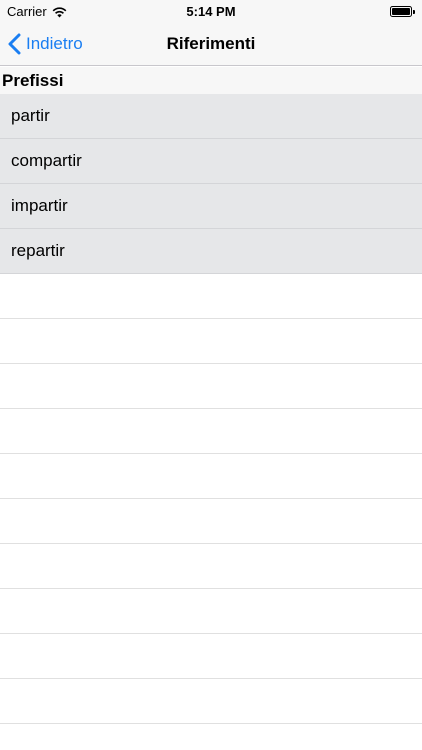 This screenshot has height=750, width=422. Describe the element at coordinates (39, 205) in the screenshot. I see `list-item-label: impartir` at that location.